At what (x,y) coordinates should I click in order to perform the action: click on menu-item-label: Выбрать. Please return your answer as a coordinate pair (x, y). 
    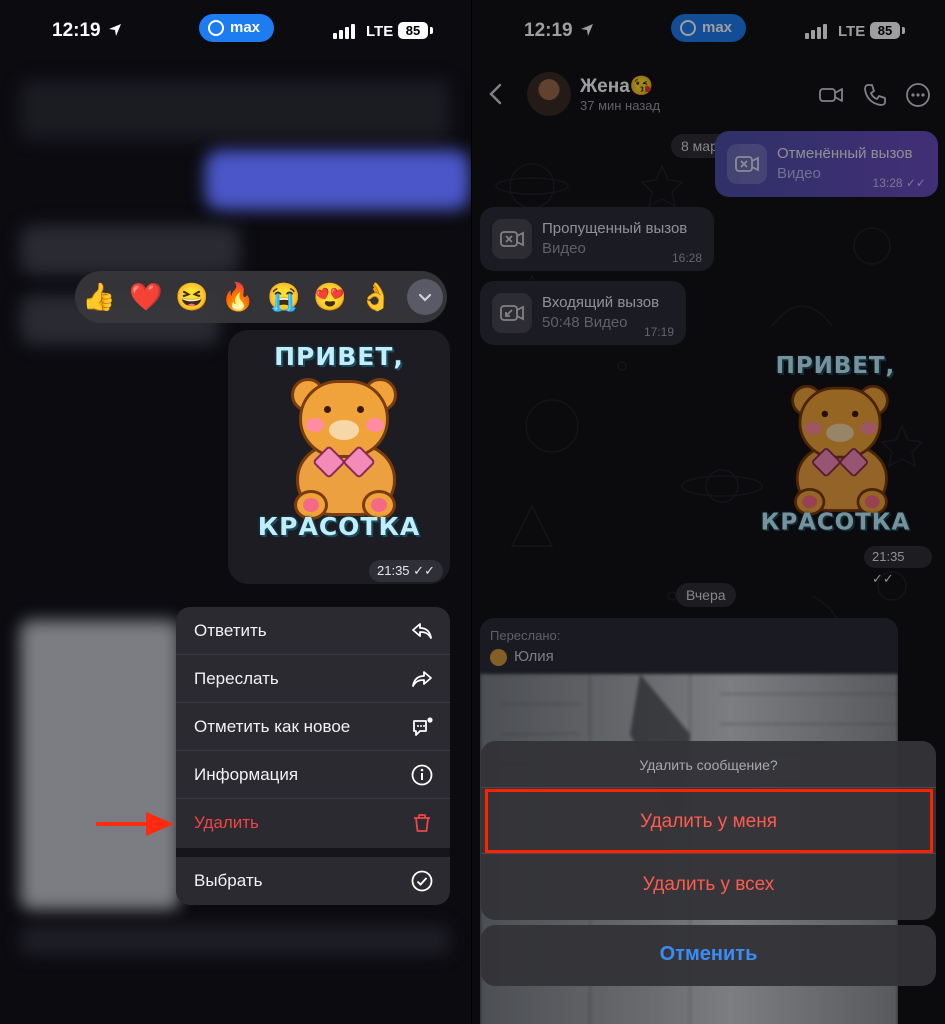
    Looking at the image, I should click on (228, 880).